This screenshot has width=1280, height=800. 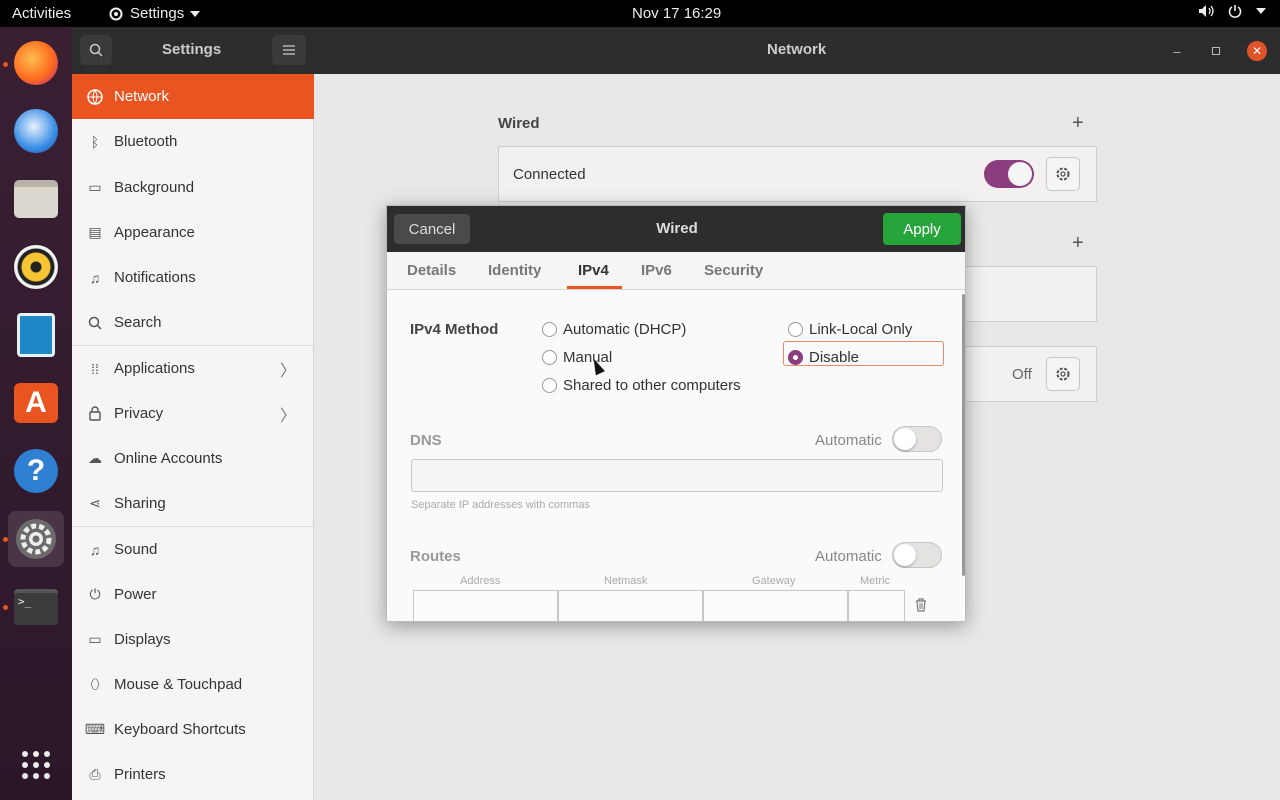 I want to click on dns-input, so click(x=677, y=475).